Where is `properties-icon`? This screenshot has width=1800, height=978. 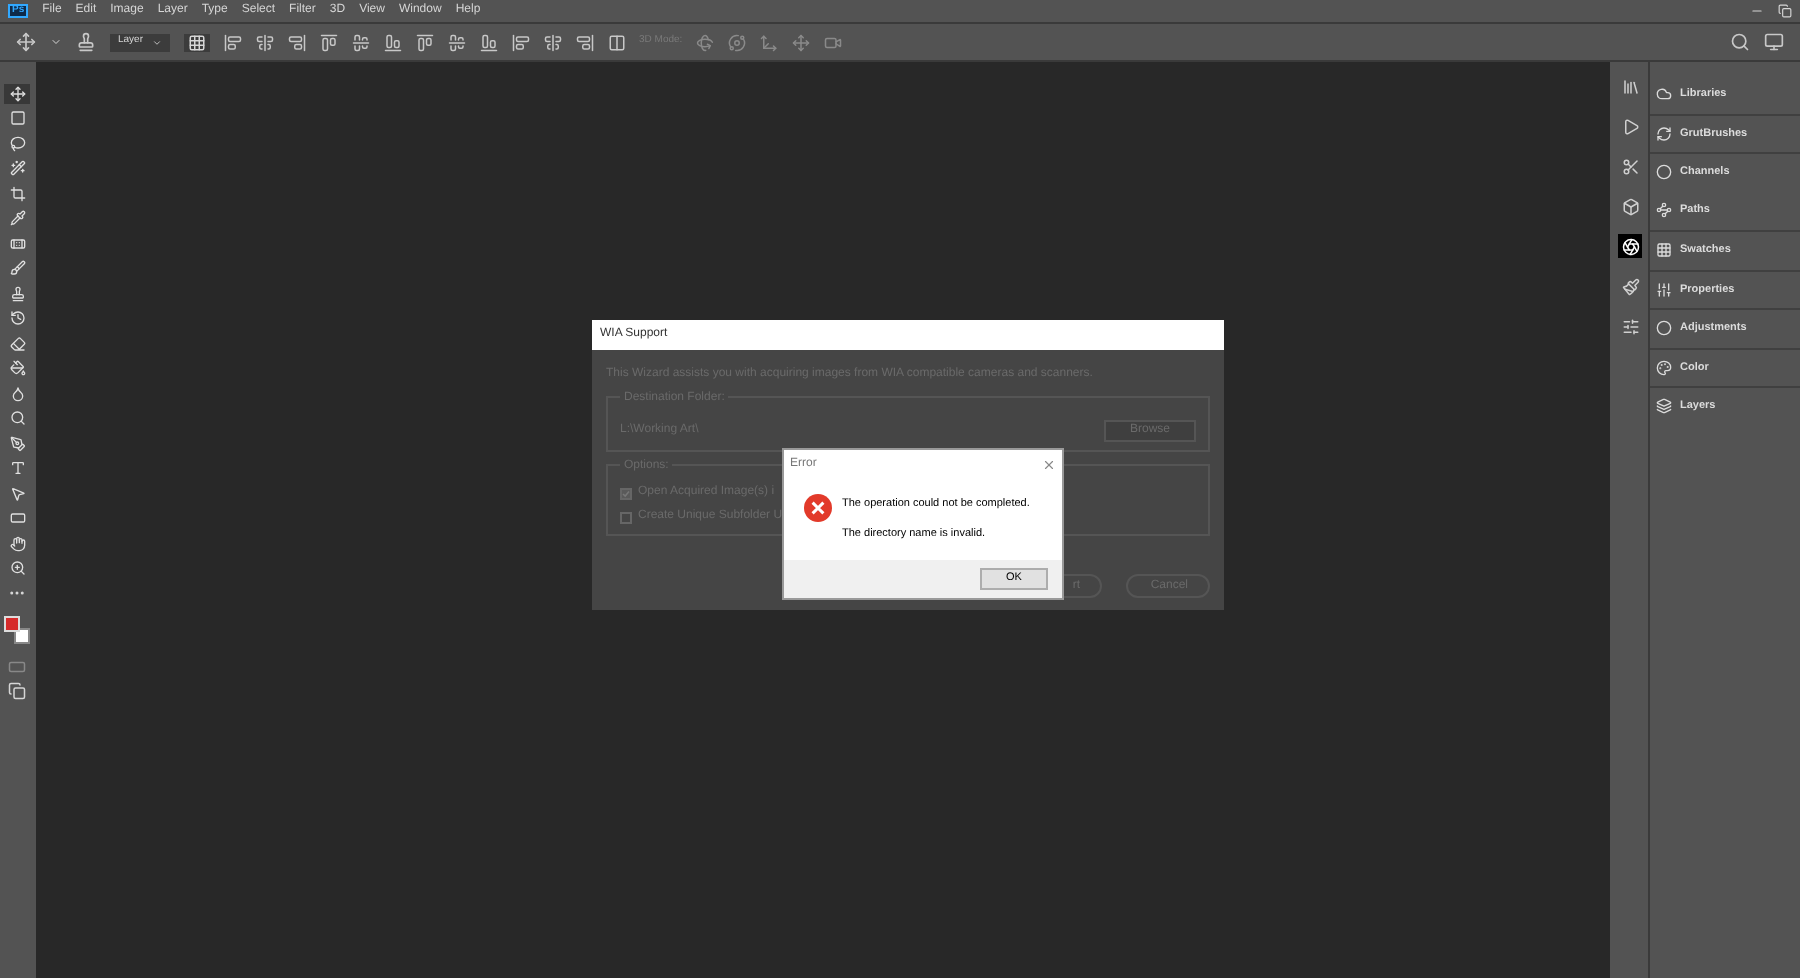
properties-icon is located at coordinates (1664, 289).